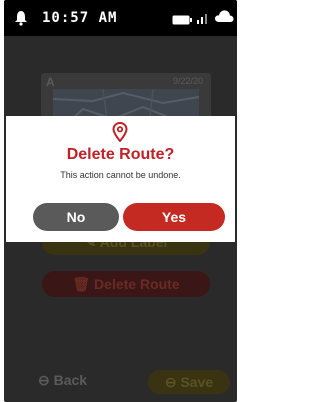 Image resolution: width=320 pixels, height=402 pixels. What do you see at coordinates (197, 382) in the screenshot?
I see `save-text: Save` at bounding box center [197, 382].